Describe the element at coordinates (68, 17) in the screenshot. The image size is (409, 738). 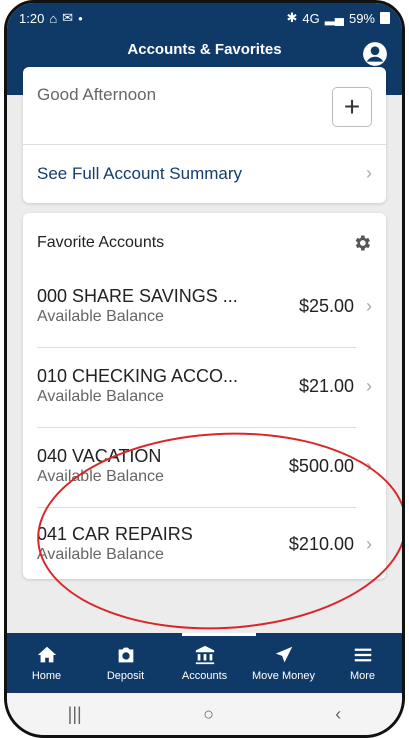
I see `notification-icon: ✉` at that location.